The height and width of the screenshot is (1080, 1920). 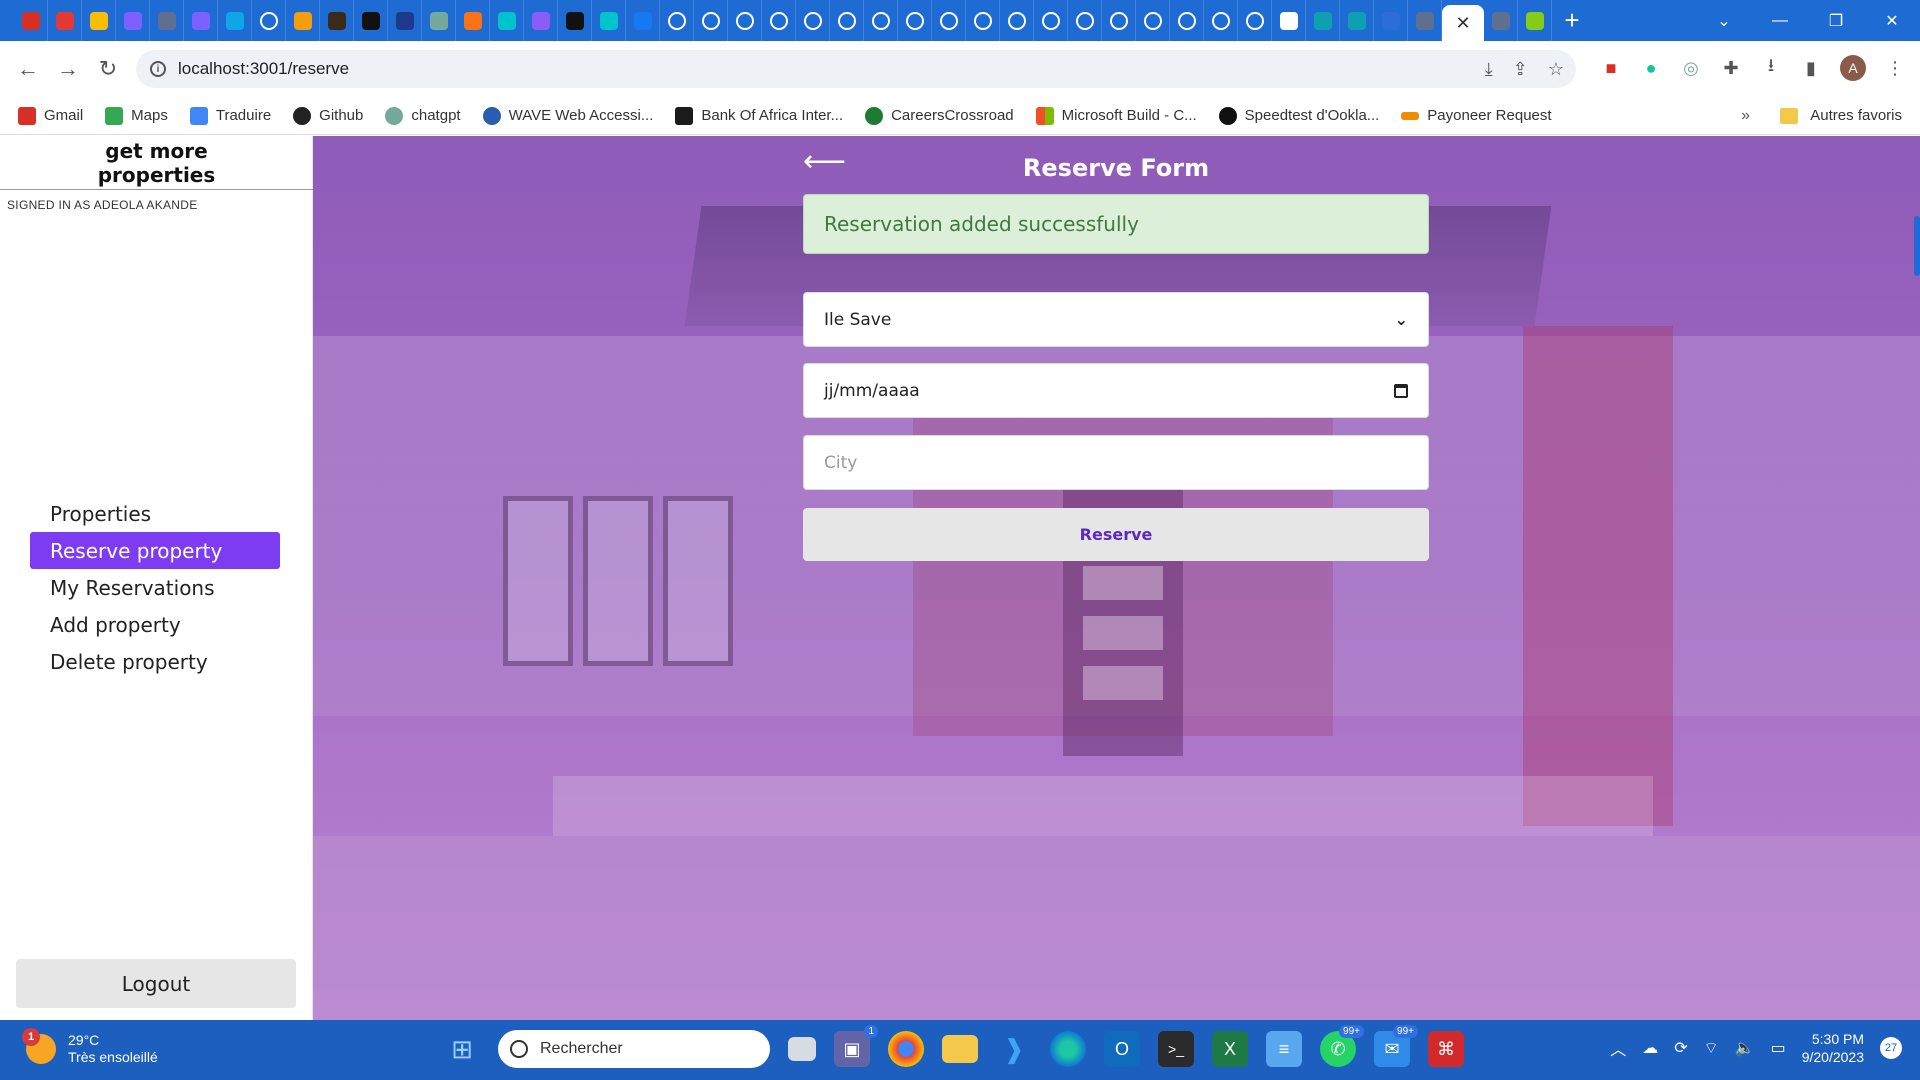 What do you see at coordinates (1116, 462) in the screenshot?
I see `city-input: City` at bounding box center [1116, 462].